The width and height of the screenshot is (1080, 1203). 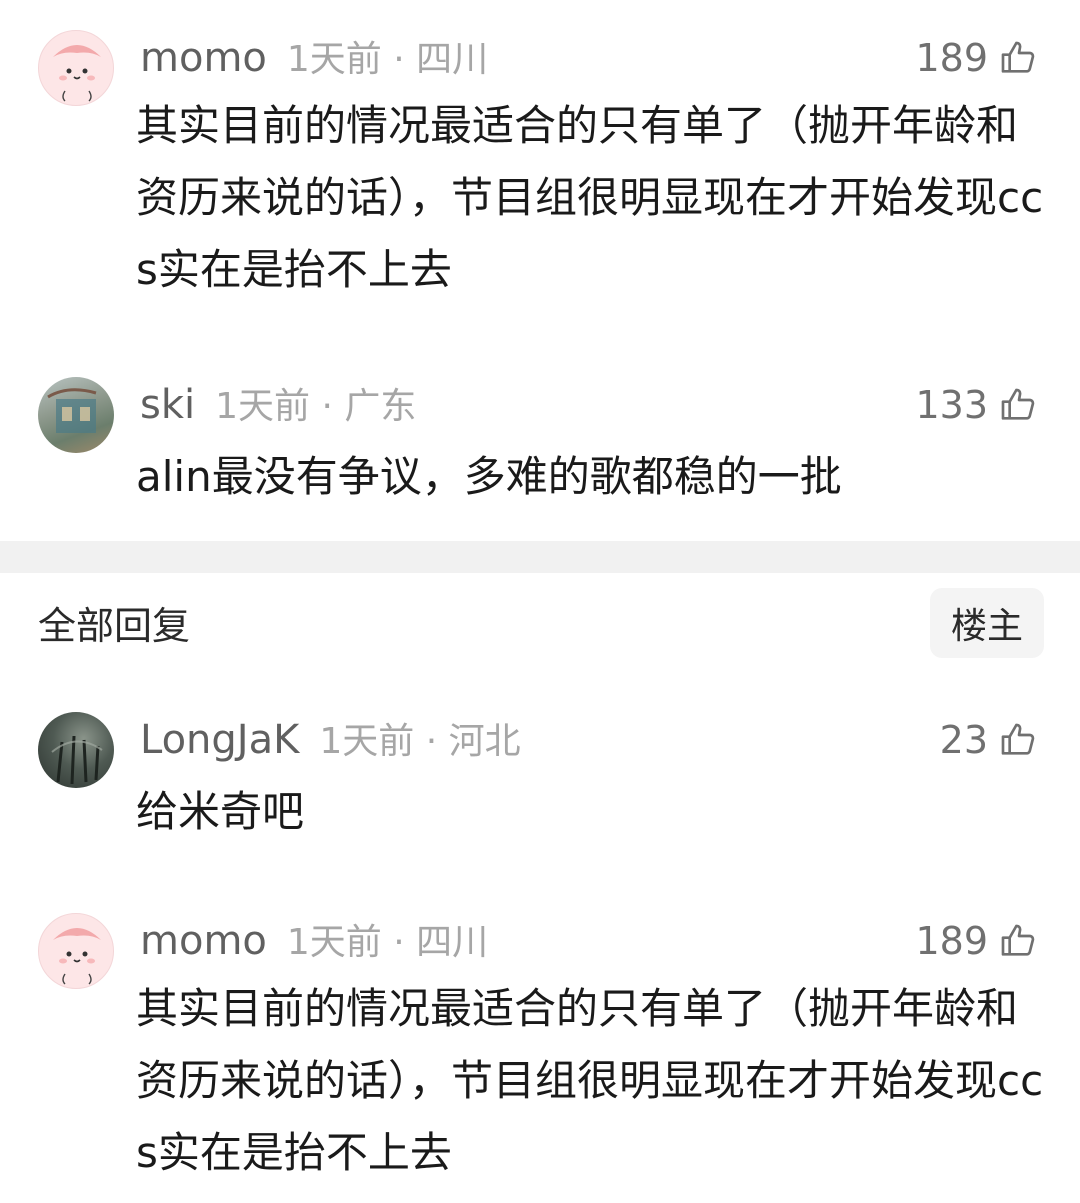 What do you see at coordinates (540, 557) in the screenshot?
I see `section-divider` at bounding box center [540, 557].